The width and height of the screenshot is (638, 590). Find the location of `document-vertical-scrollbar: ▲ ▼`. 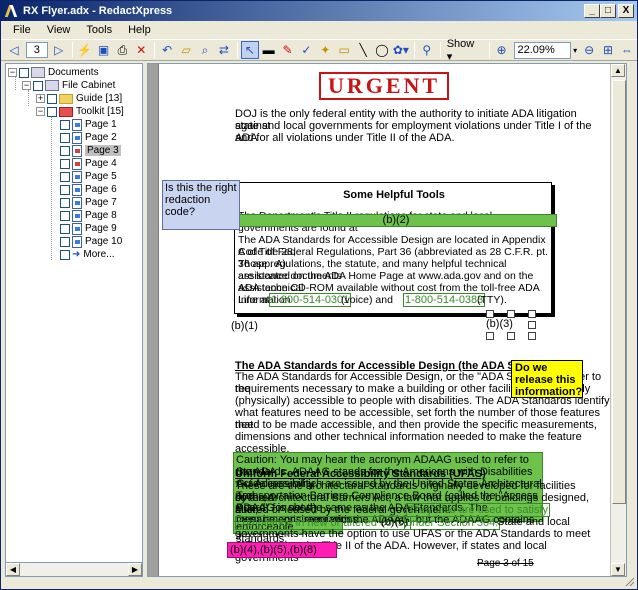

document-vertical-scrollbar: ▲ ▼ is located at coordinates (618, 320).